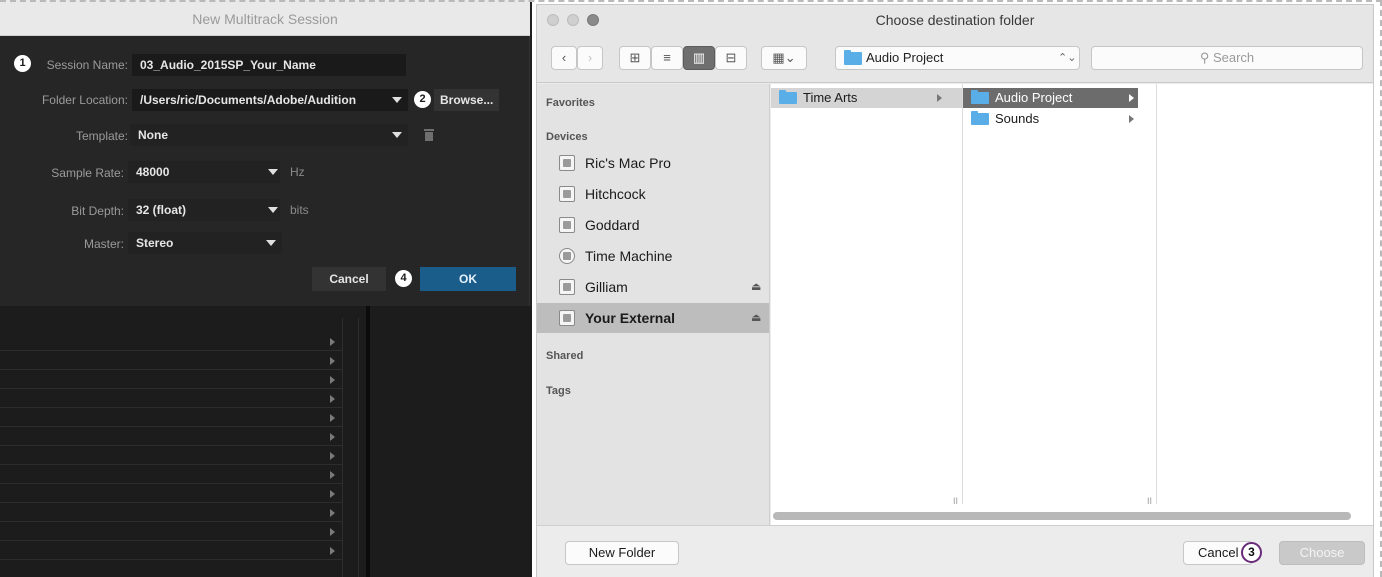 This screenshot has width=1382, height=577. I want to click on trash-icon, so click(429, 135).